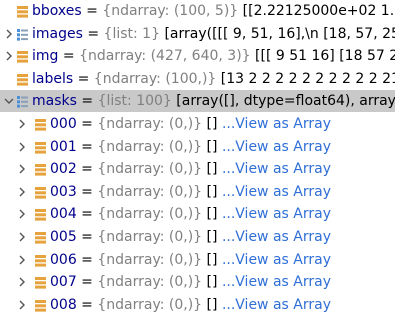  I want to click on variable-name: 008, so click(63, 304).